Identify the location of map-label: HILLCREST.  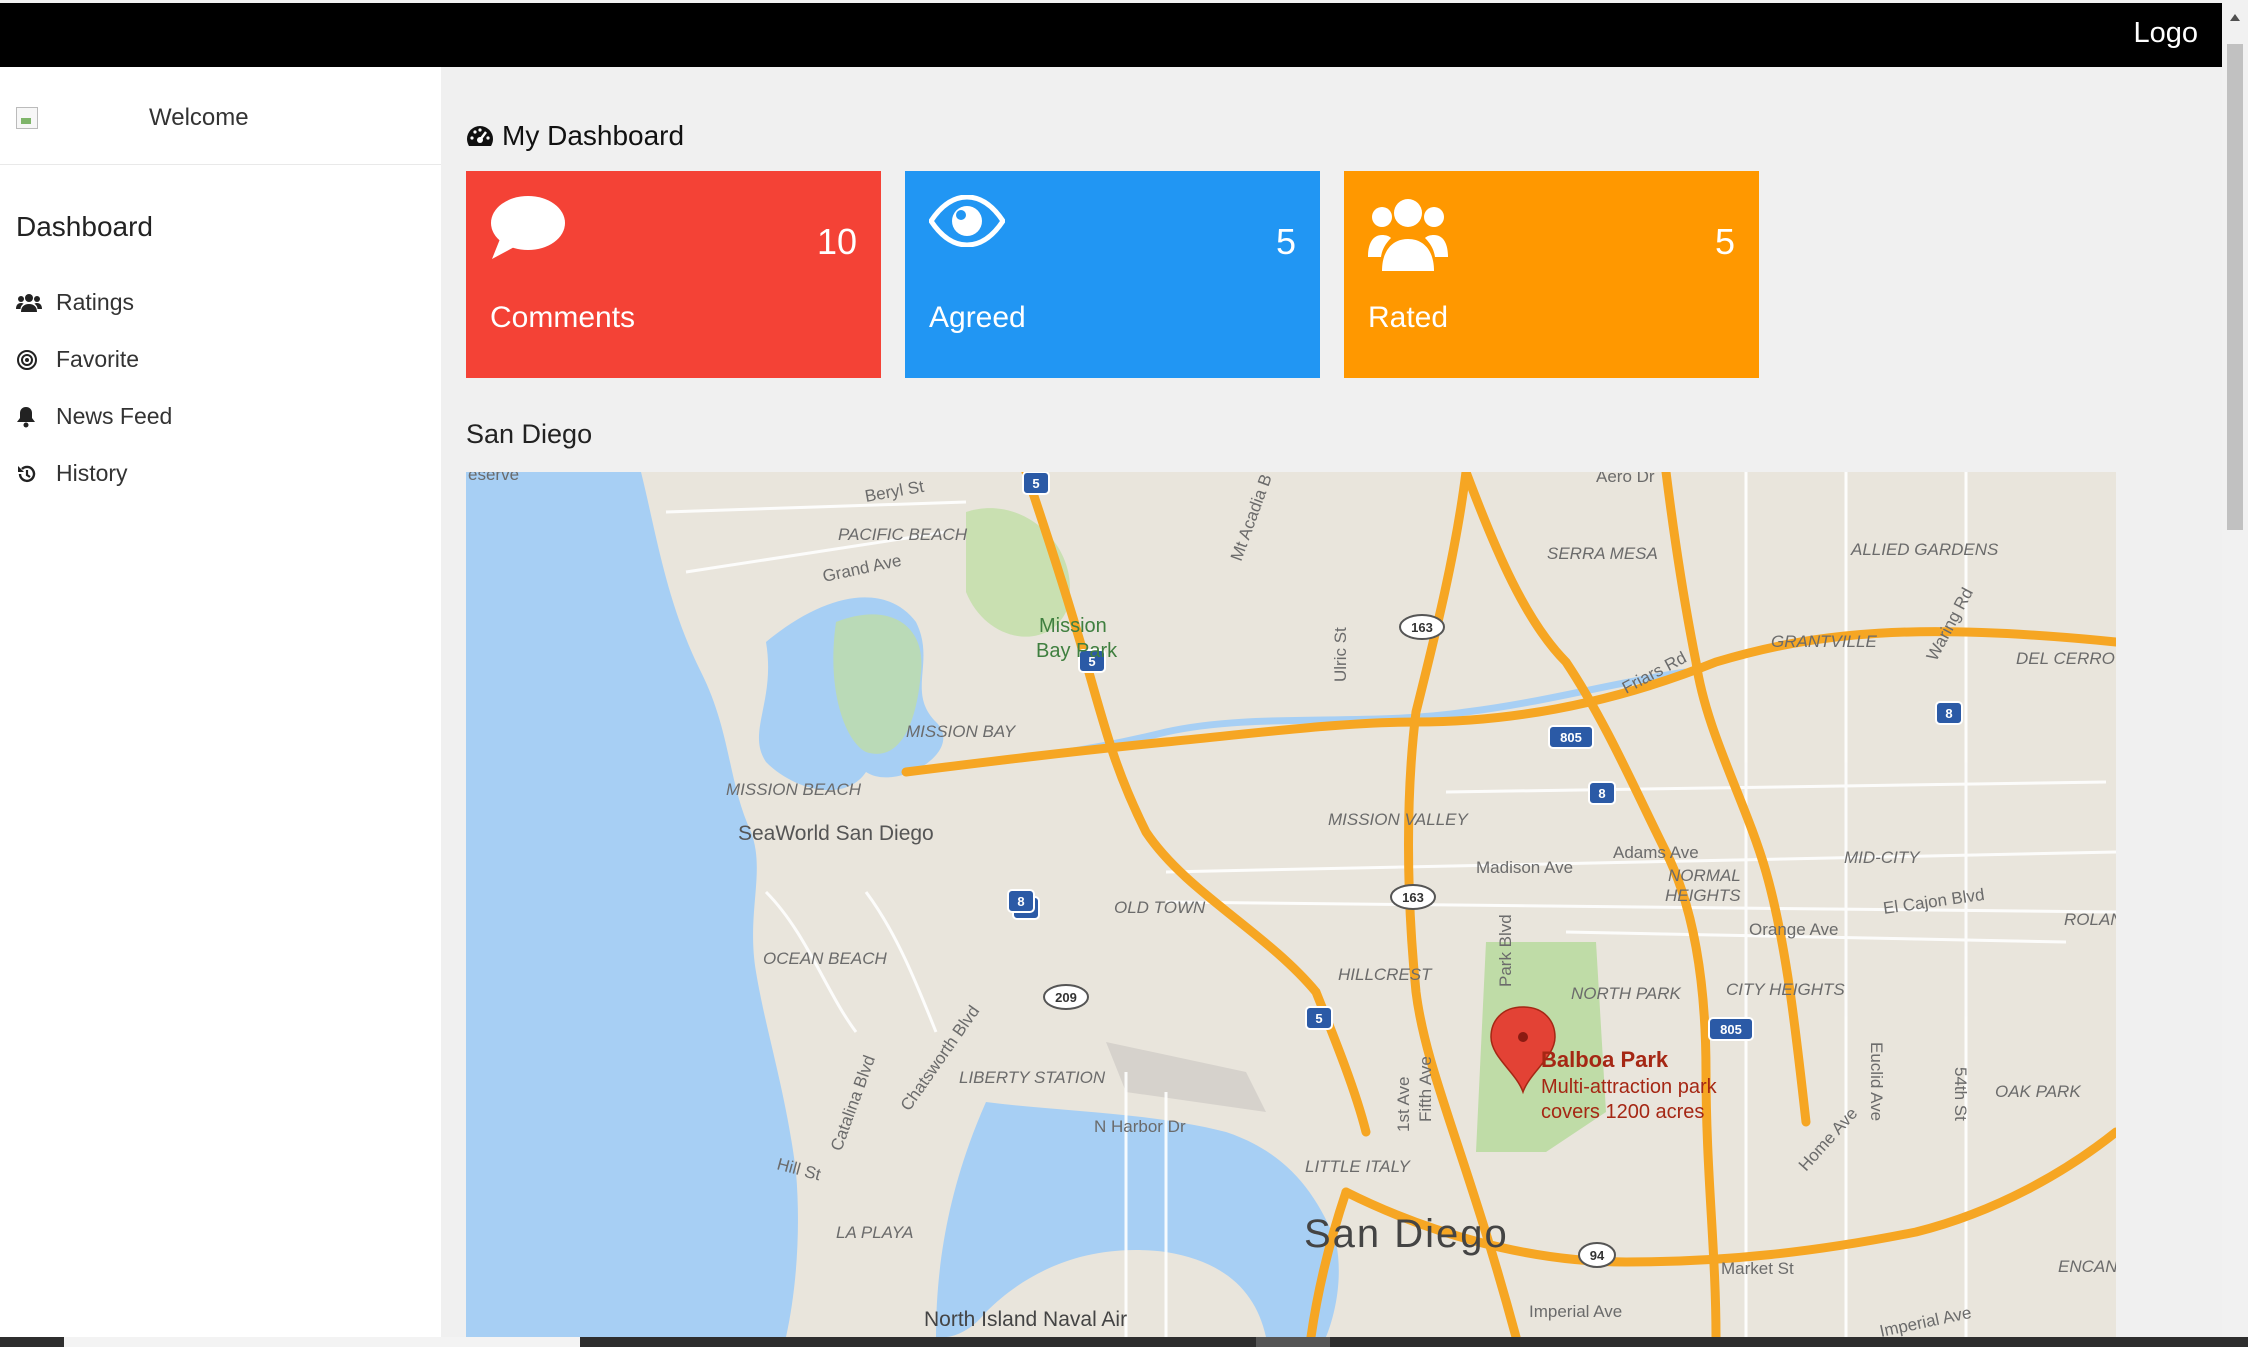
(1385, 974).